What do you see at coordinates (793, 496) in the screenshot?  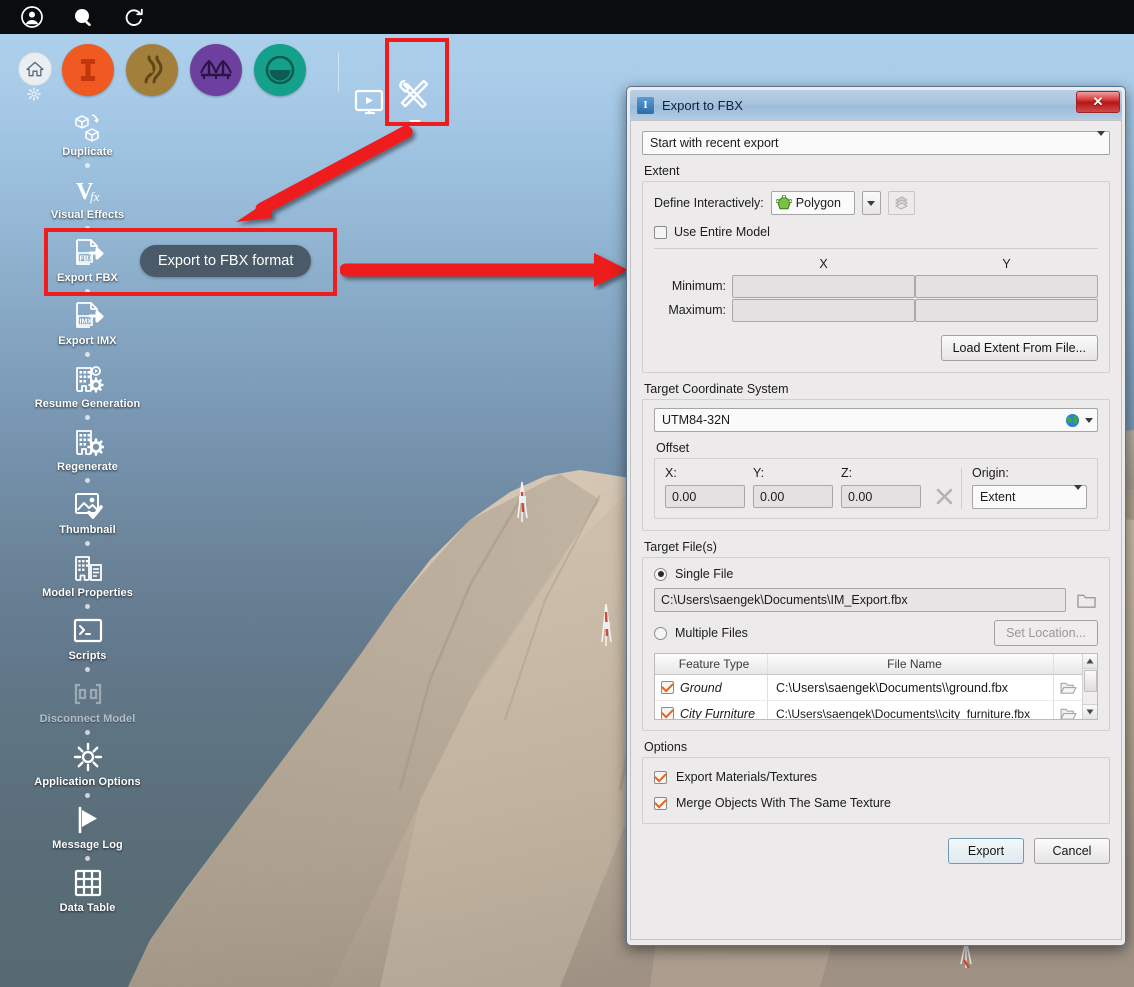 I see `offset-y-input: 0.00` at bounding box center [793, 496].